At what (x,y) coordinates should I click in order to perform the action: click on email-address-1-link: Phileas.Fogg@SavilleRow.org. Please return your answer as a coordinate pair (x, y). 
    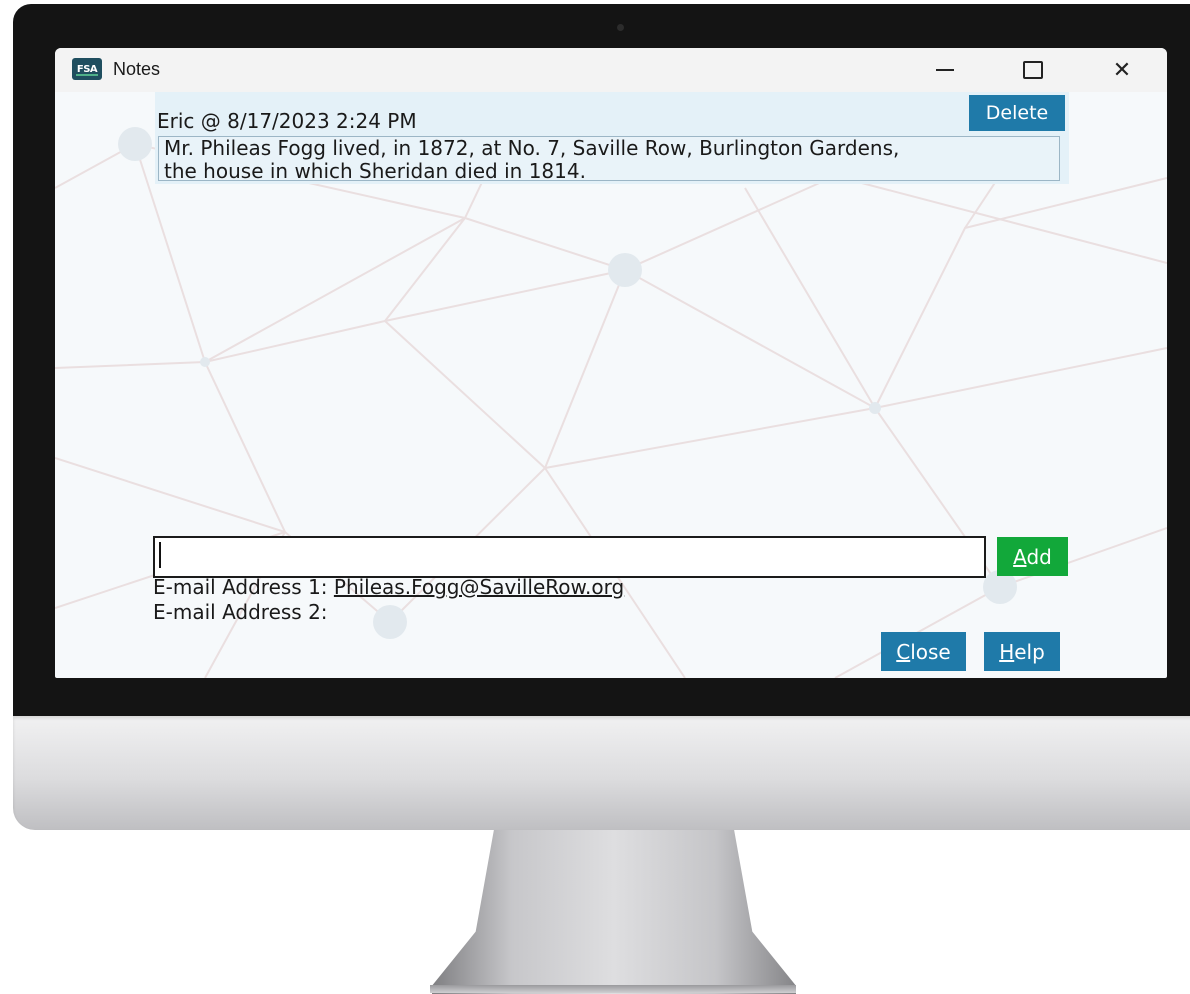
    Looking at the image, I should click on (479, 587).